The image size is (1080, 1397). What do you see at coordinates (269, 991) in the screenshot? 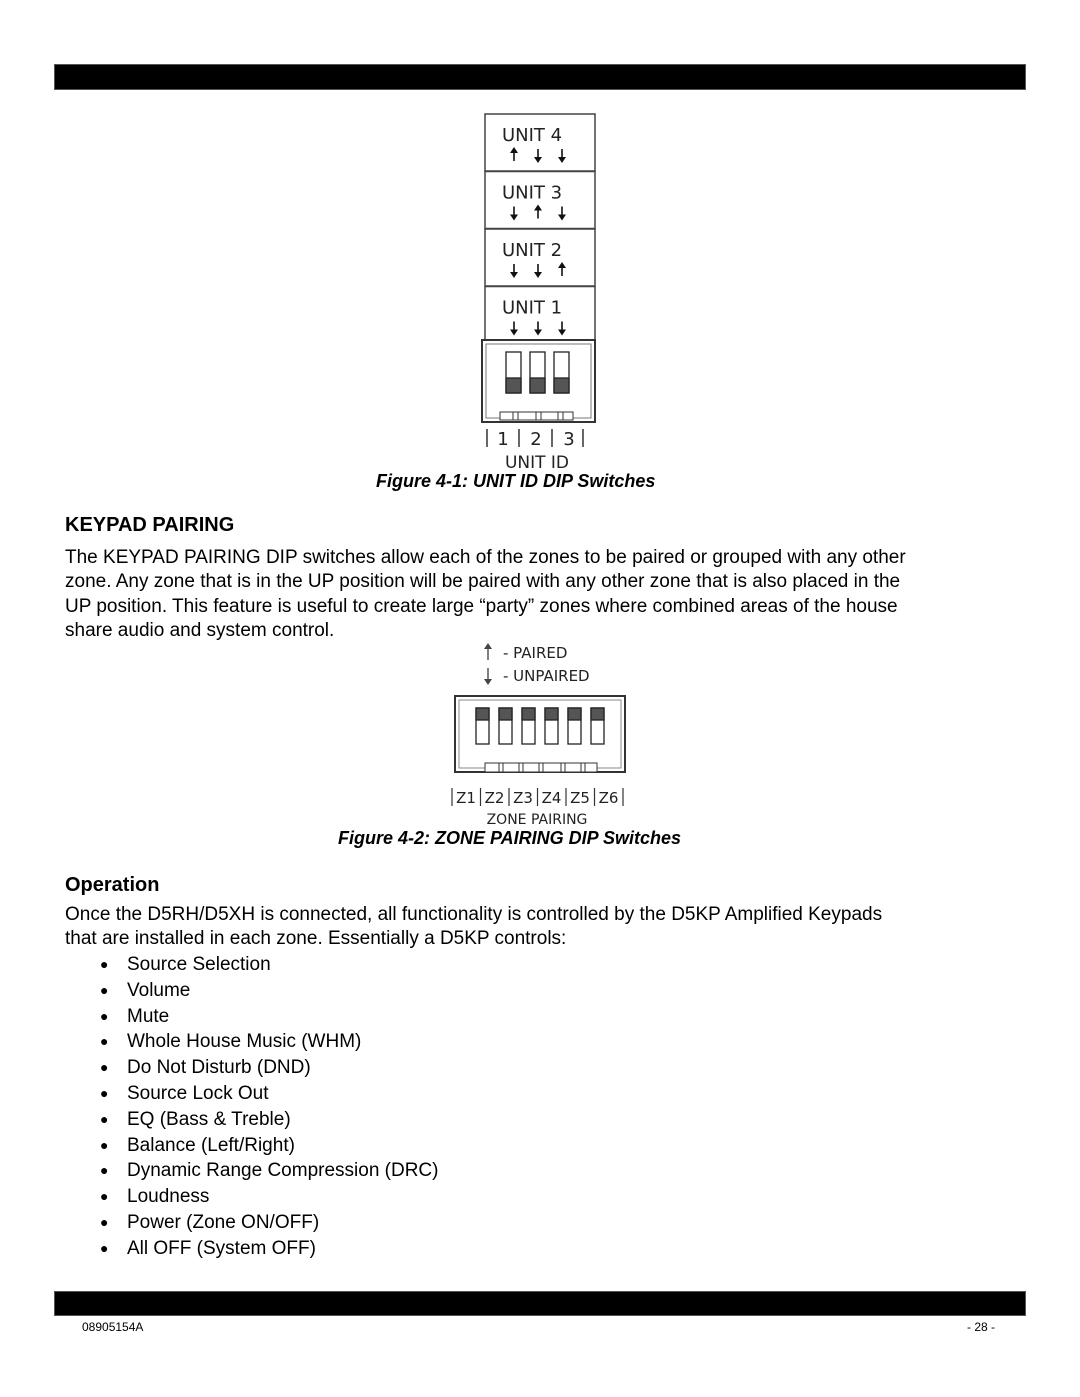
I see `list-item: ● Volume` at bounding box center [269, 991].